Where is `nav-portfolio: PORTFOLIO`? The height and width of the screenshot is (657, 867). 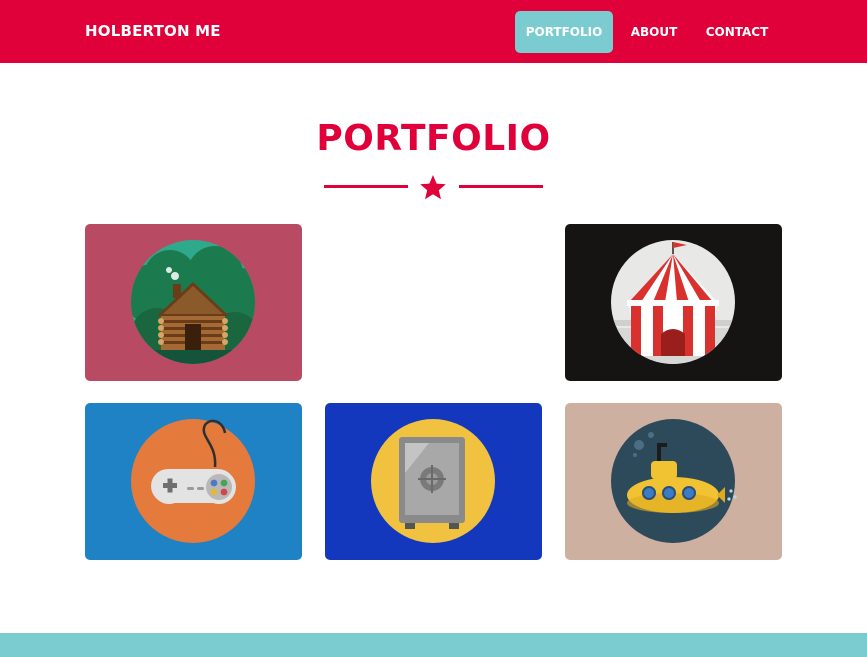 nav-portfolio: PORTFOLIO is located at coordinates (564, 32).